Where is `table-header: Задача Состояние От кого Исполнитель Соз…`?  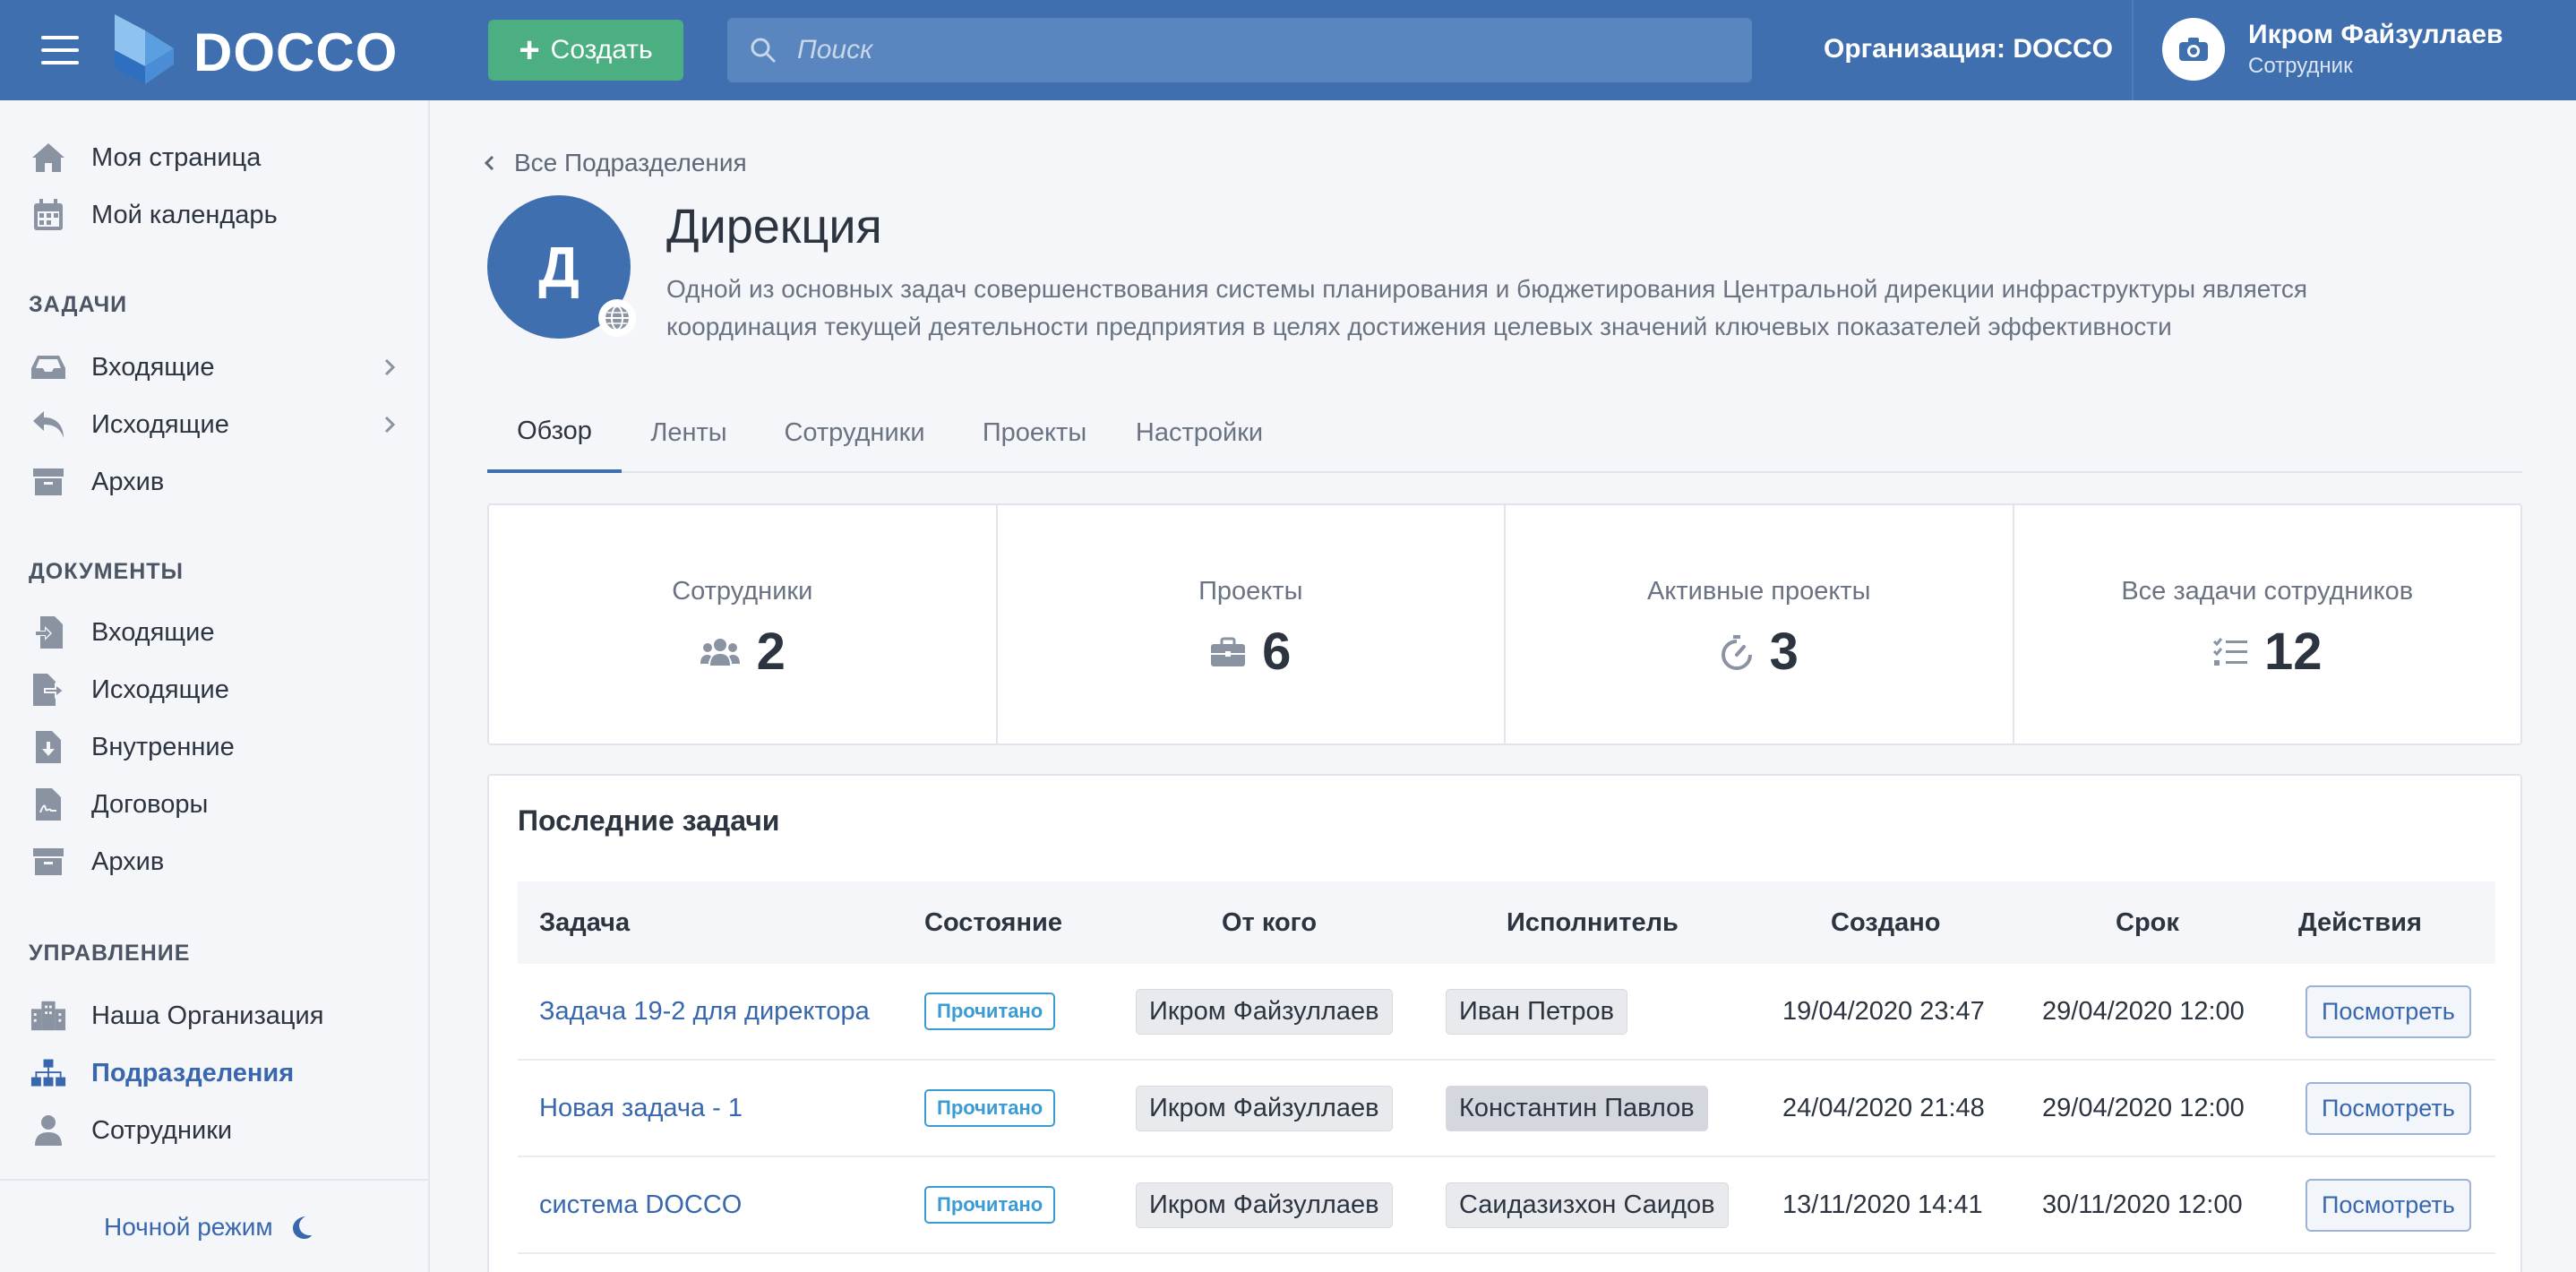
table-header: Задача Состояние От кого Исполнитель Соз… is located at coordinates (1506, 923).